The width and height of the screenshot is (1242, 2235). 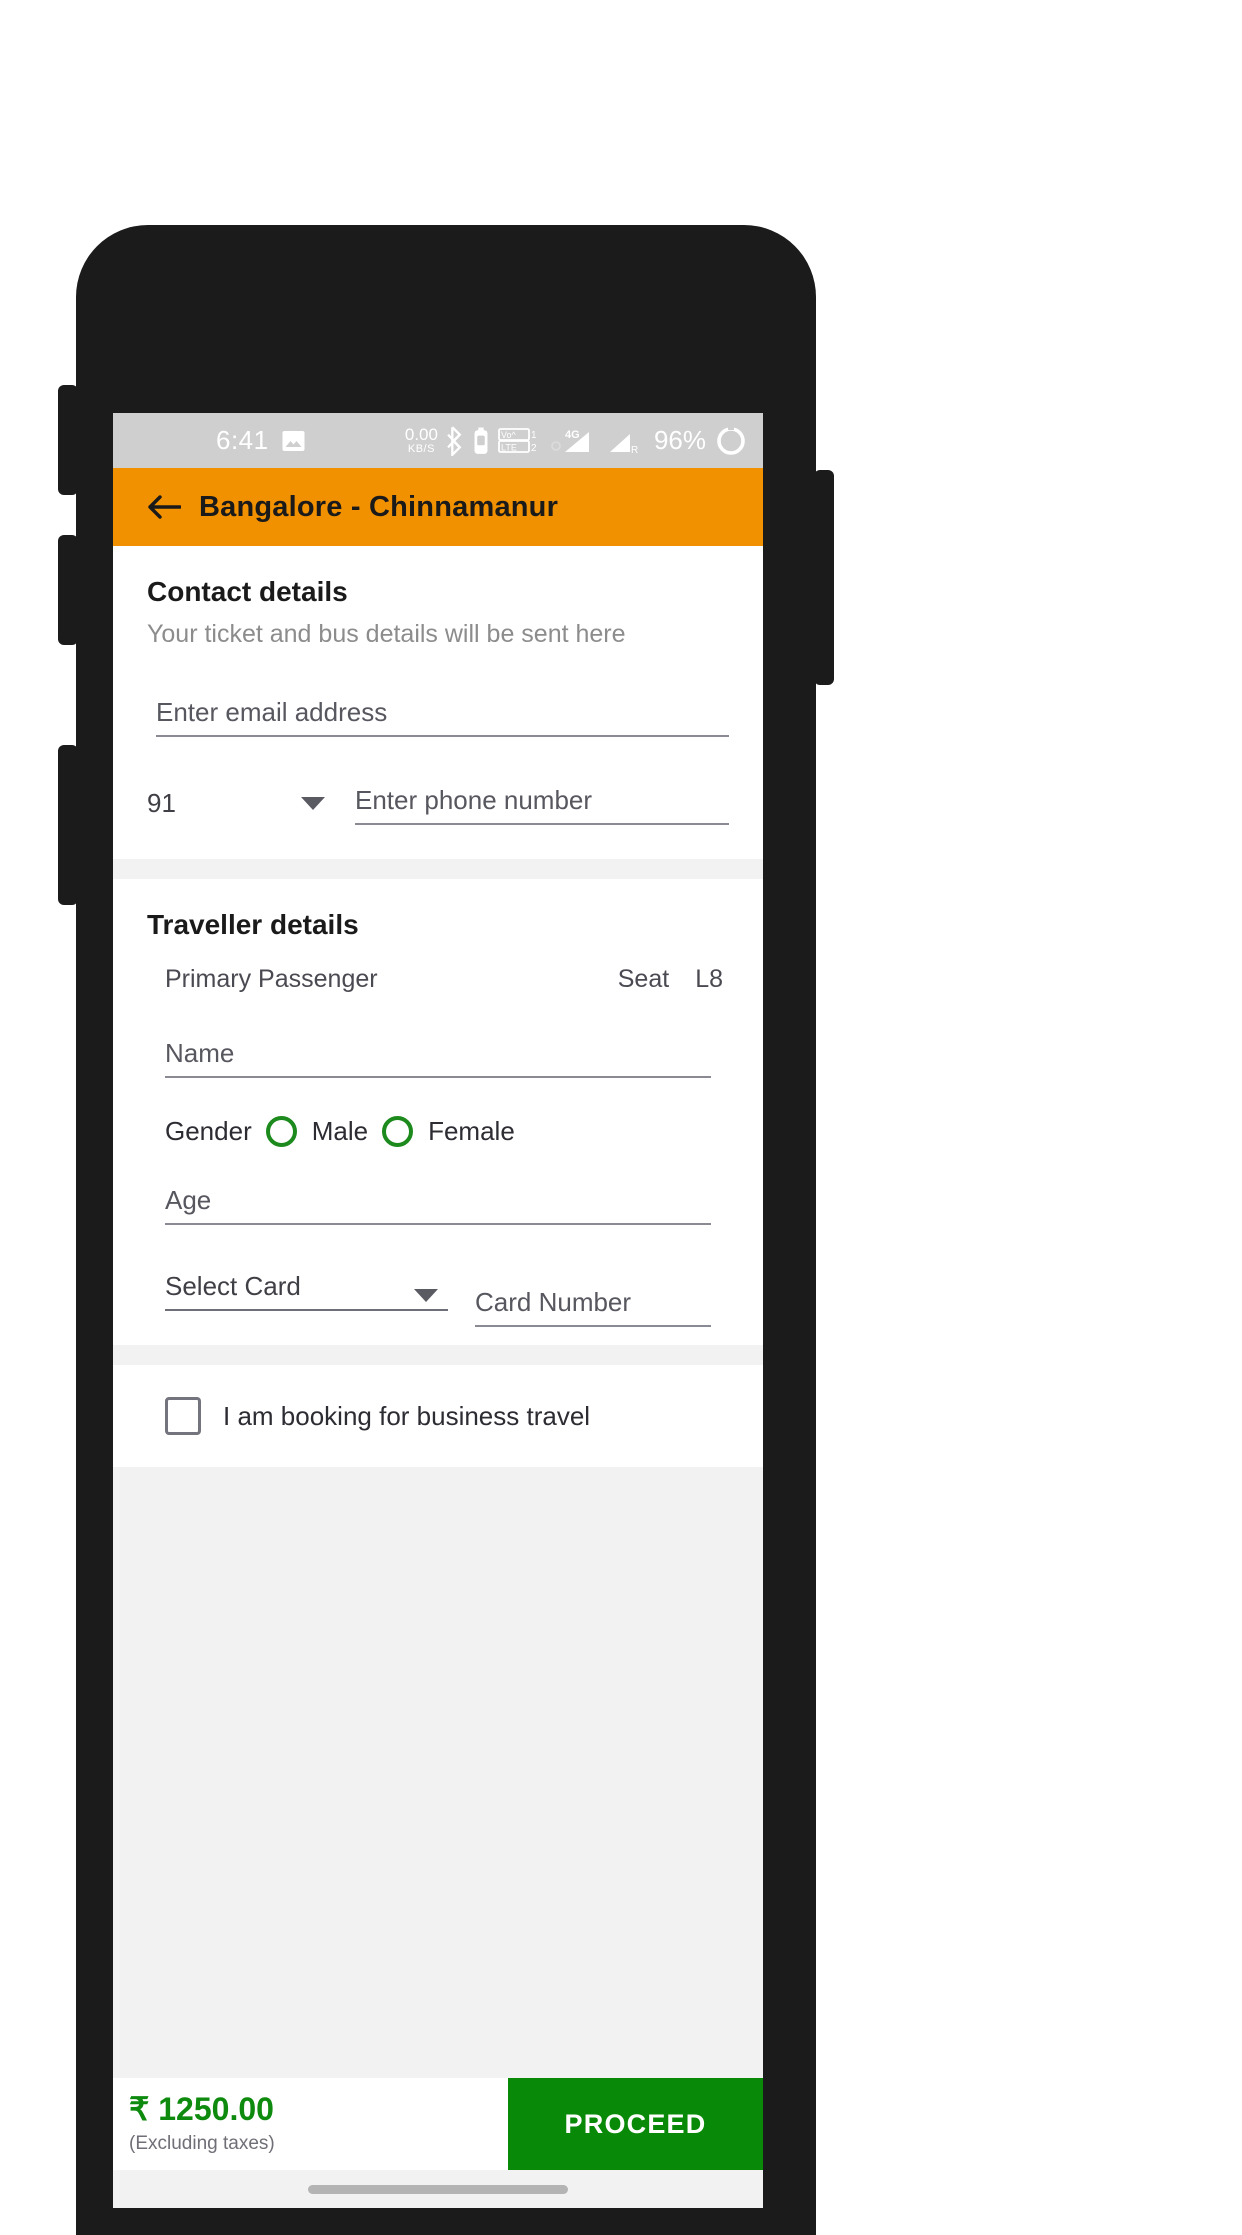 I want to click on primary-passenger-row: Primary Passenger Seat L8, so click(x=438, y=979).